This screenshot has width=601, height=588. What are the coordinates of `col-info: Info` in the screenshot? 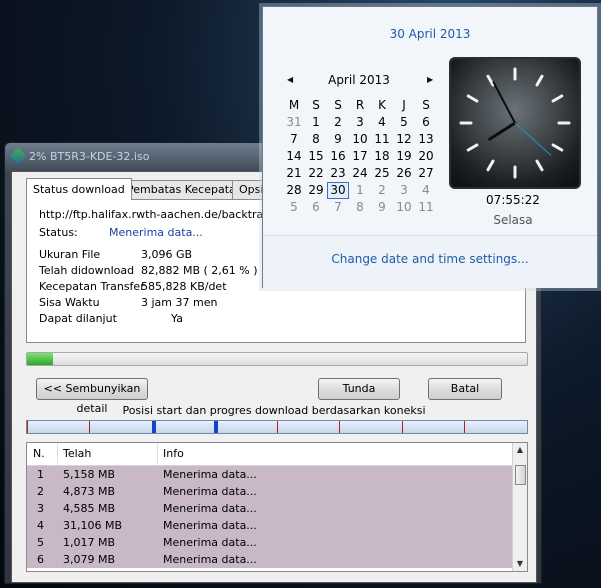 It's located at (330, 454).